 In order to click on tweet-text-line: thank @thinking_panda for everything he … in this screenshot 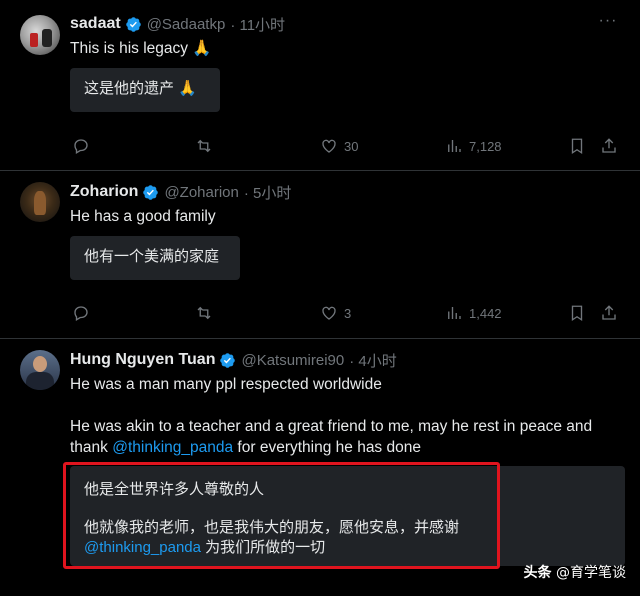, I will do `click(245, 447)`.